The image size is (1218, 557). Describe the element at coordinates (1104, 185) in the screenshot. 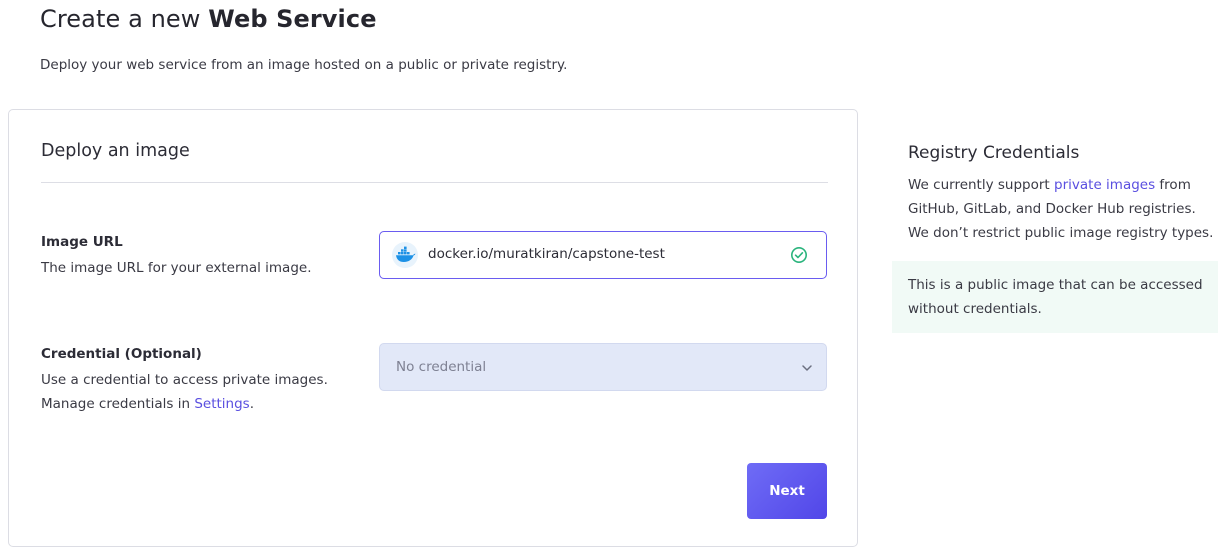

I see `private-images-link: private images` at that location.